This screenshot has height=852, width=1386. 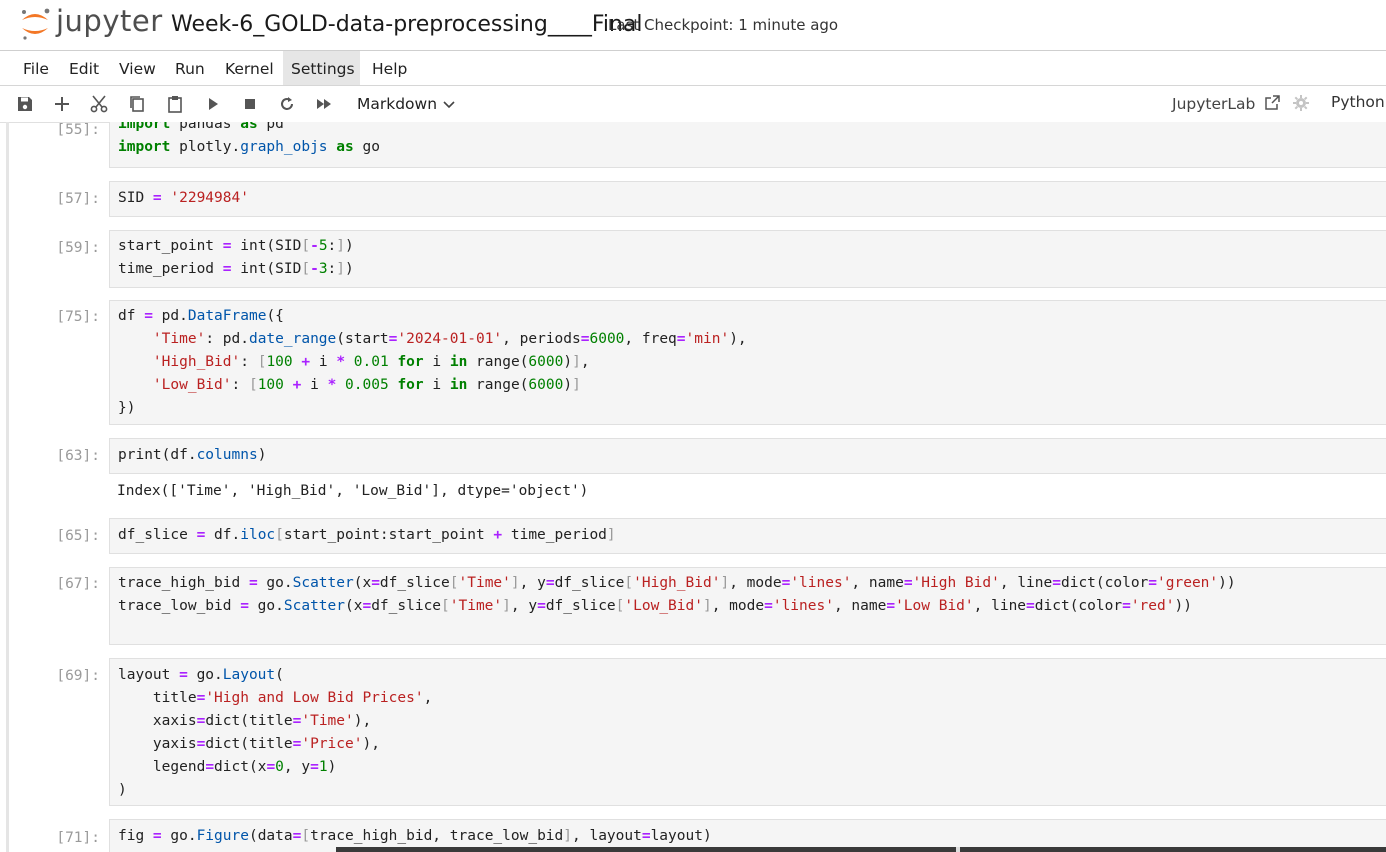 What do you see at coordinates (1358, 102) in the screenshot?
I see `kernel-name: Python` at bounding box center [1358, 102].